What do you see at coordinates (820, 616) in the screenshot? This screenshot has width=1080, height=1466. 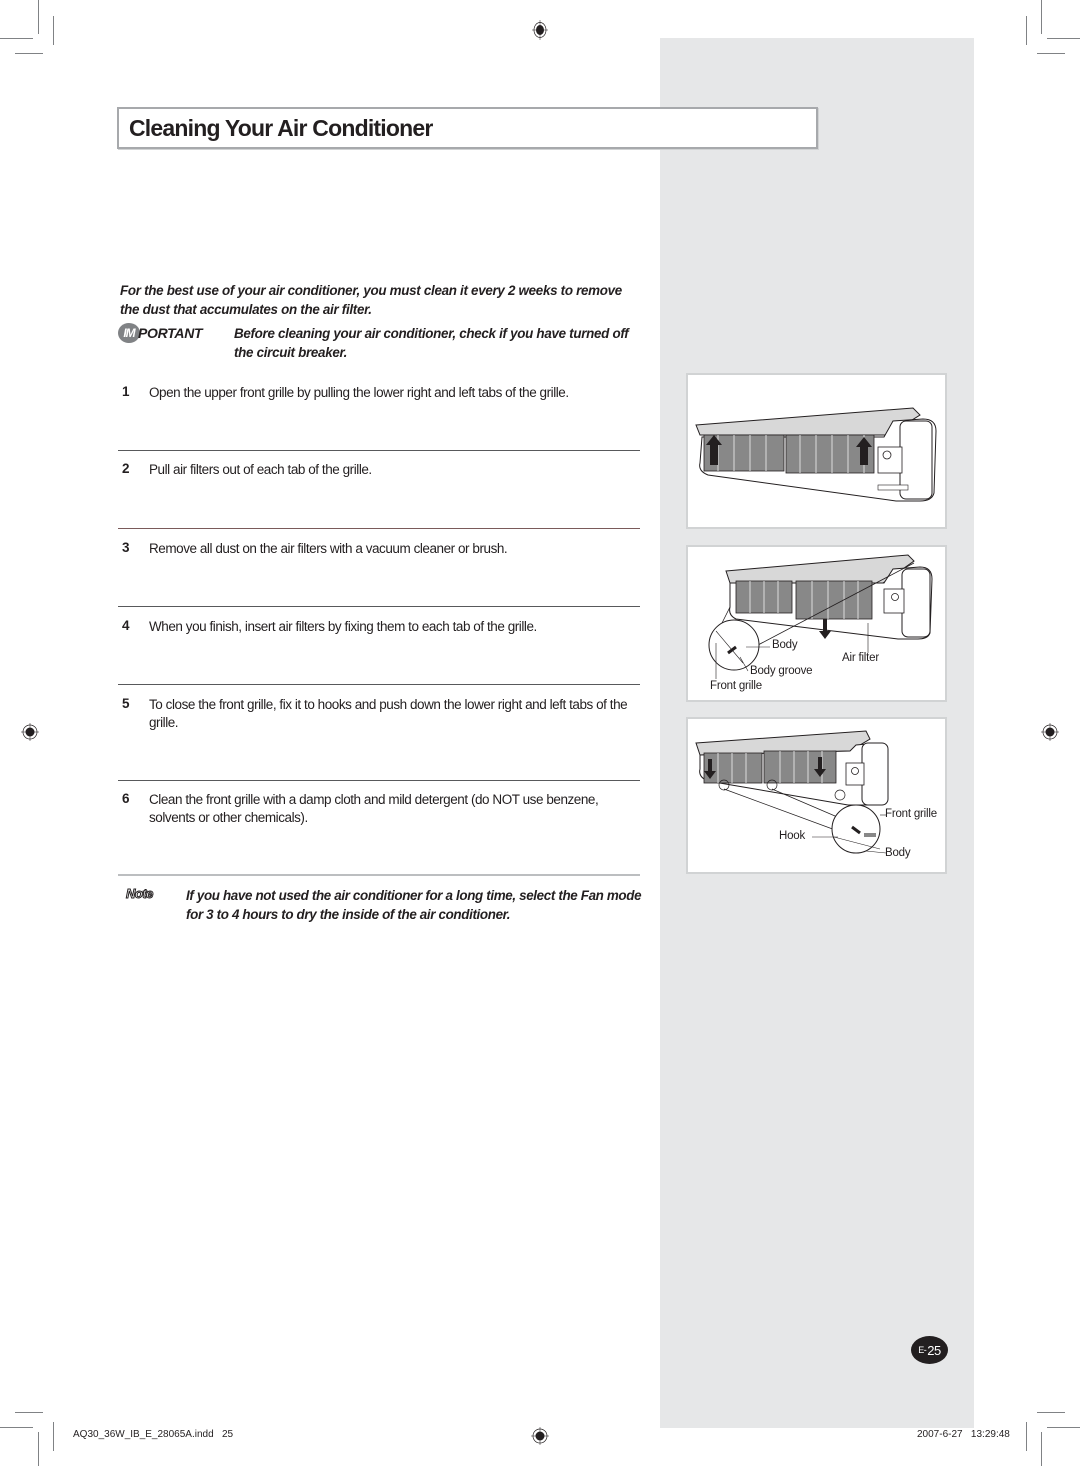 I see `air-conditioner-remove-filter-illustration` at bounding box center [820, 616].